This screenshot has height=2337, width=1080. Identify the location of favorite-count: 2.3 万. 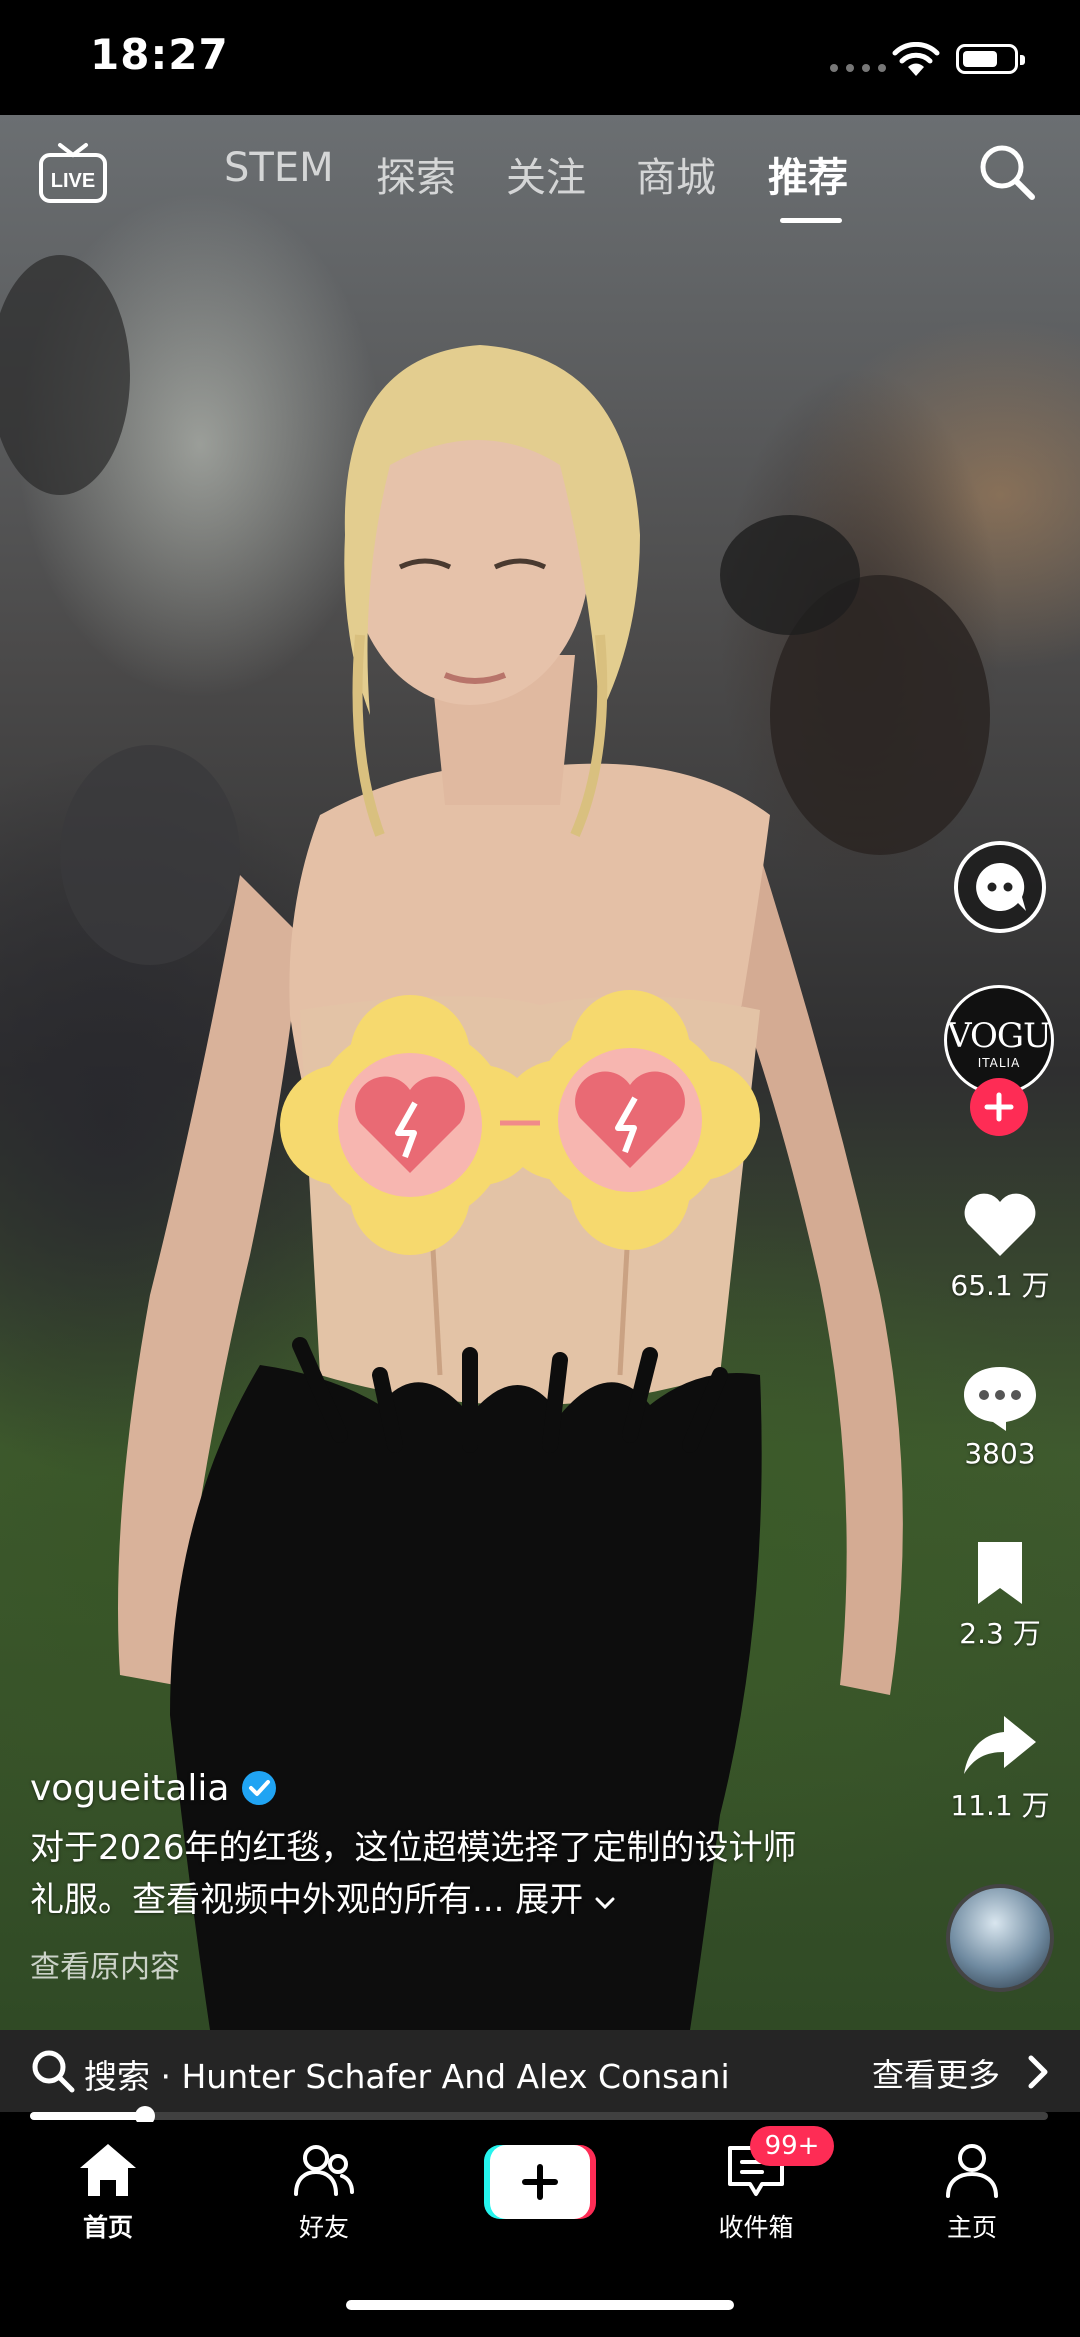
(1000, 1633).